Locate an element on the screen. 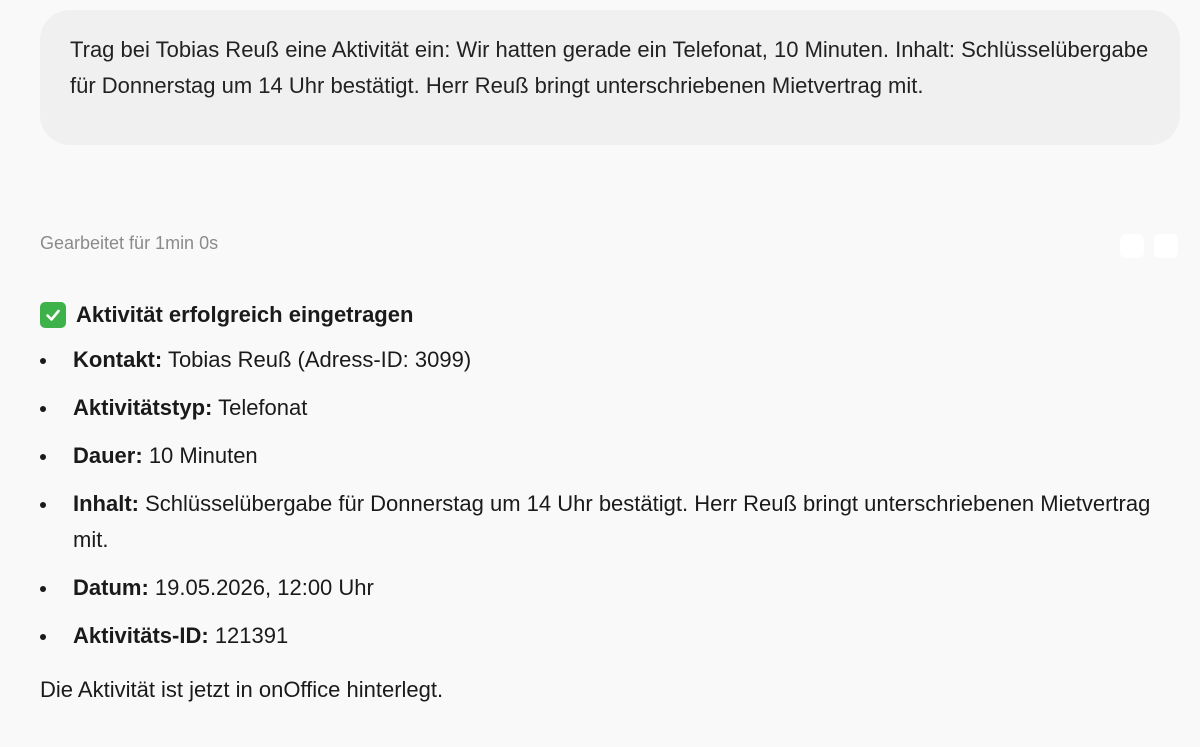 Image resolution: width=1200 pixels, height=747 pixels. list-item-duration: Dauer: 10 Minuten is located at coordinates (615, 456).